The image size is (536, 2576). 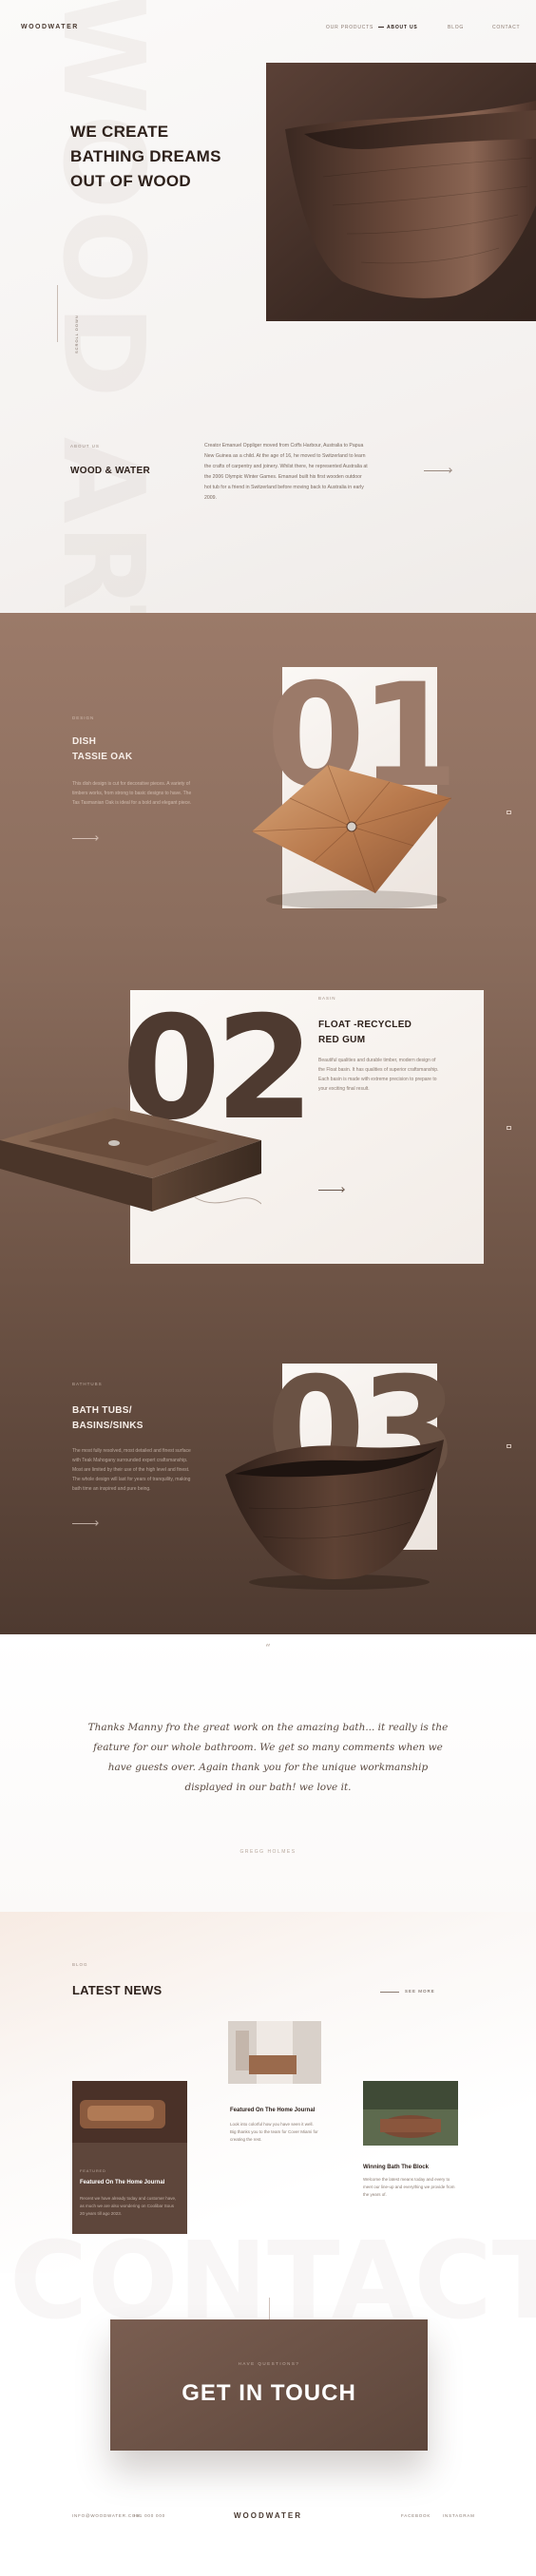 What do you see at coordinates (351, 836) in the screenshot?
I see `dish-illustration` at bounding box center [351, 836].